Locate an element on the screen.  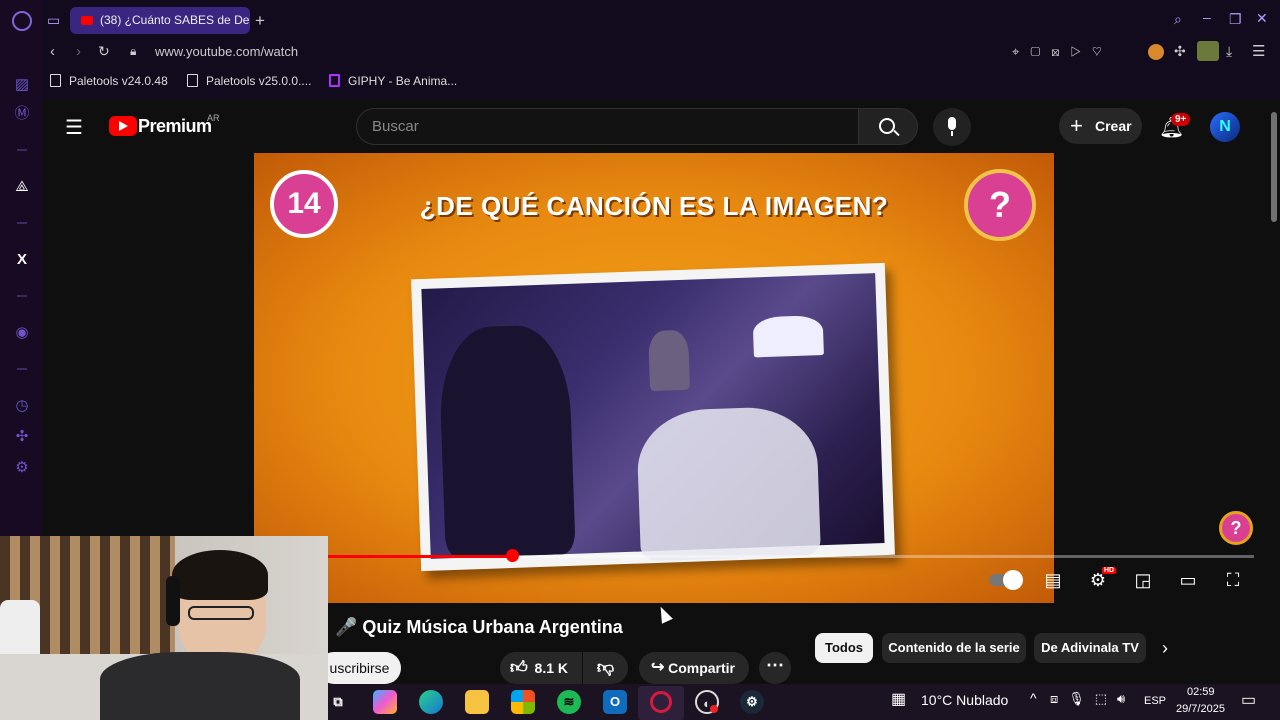
scrollbar-thumb is located at coordinates (1274, 167).